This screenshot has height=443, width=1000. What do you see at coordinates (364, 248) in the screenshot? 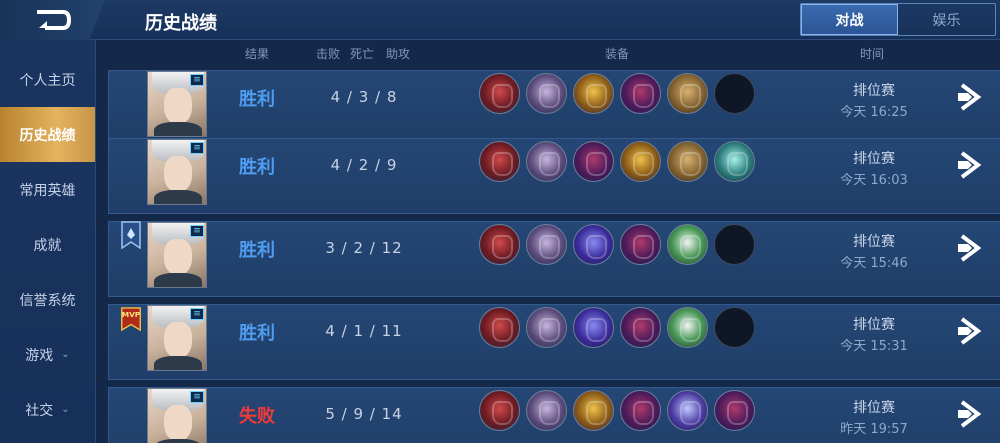
I see `kda-value: 3 / 2 / 12` at bounding box center [364, 248].